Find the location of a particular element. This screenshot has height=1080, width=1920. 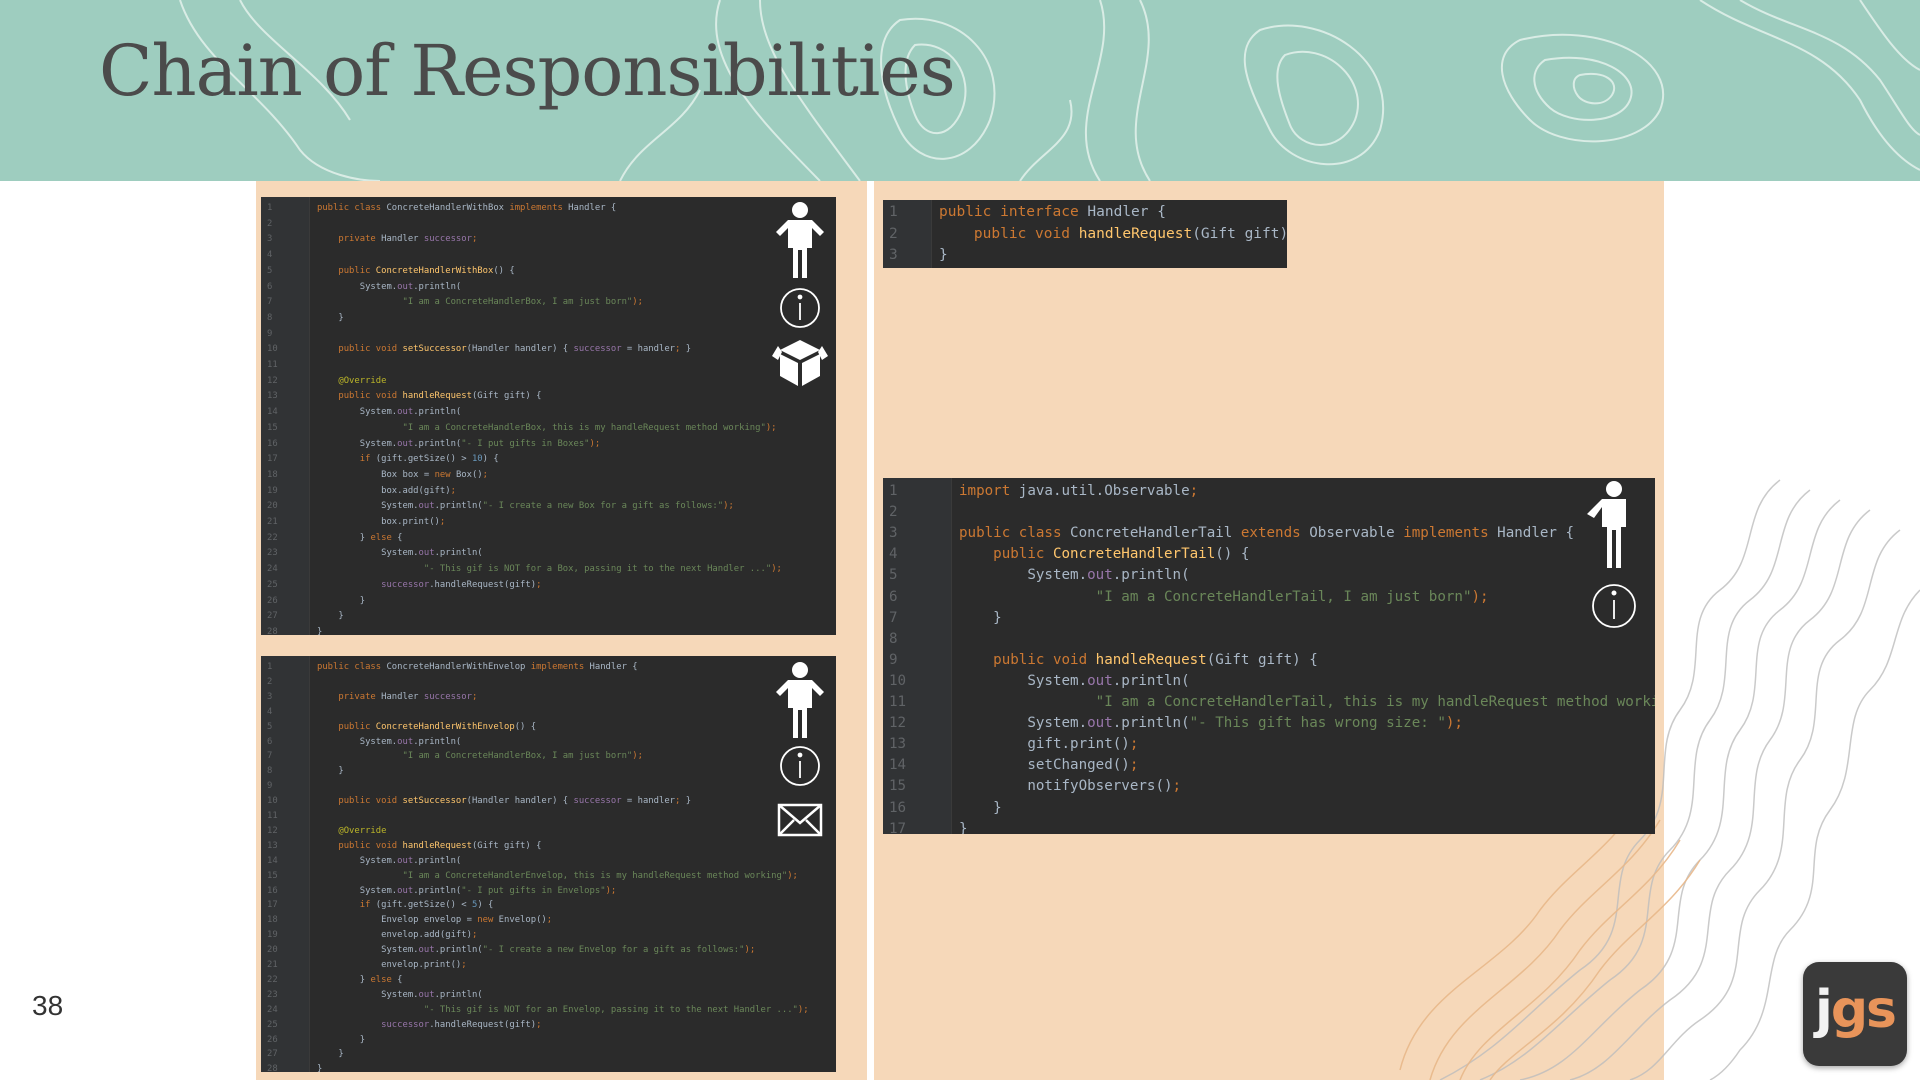

code-token: Handler { is located at coordinates (1126, 212).